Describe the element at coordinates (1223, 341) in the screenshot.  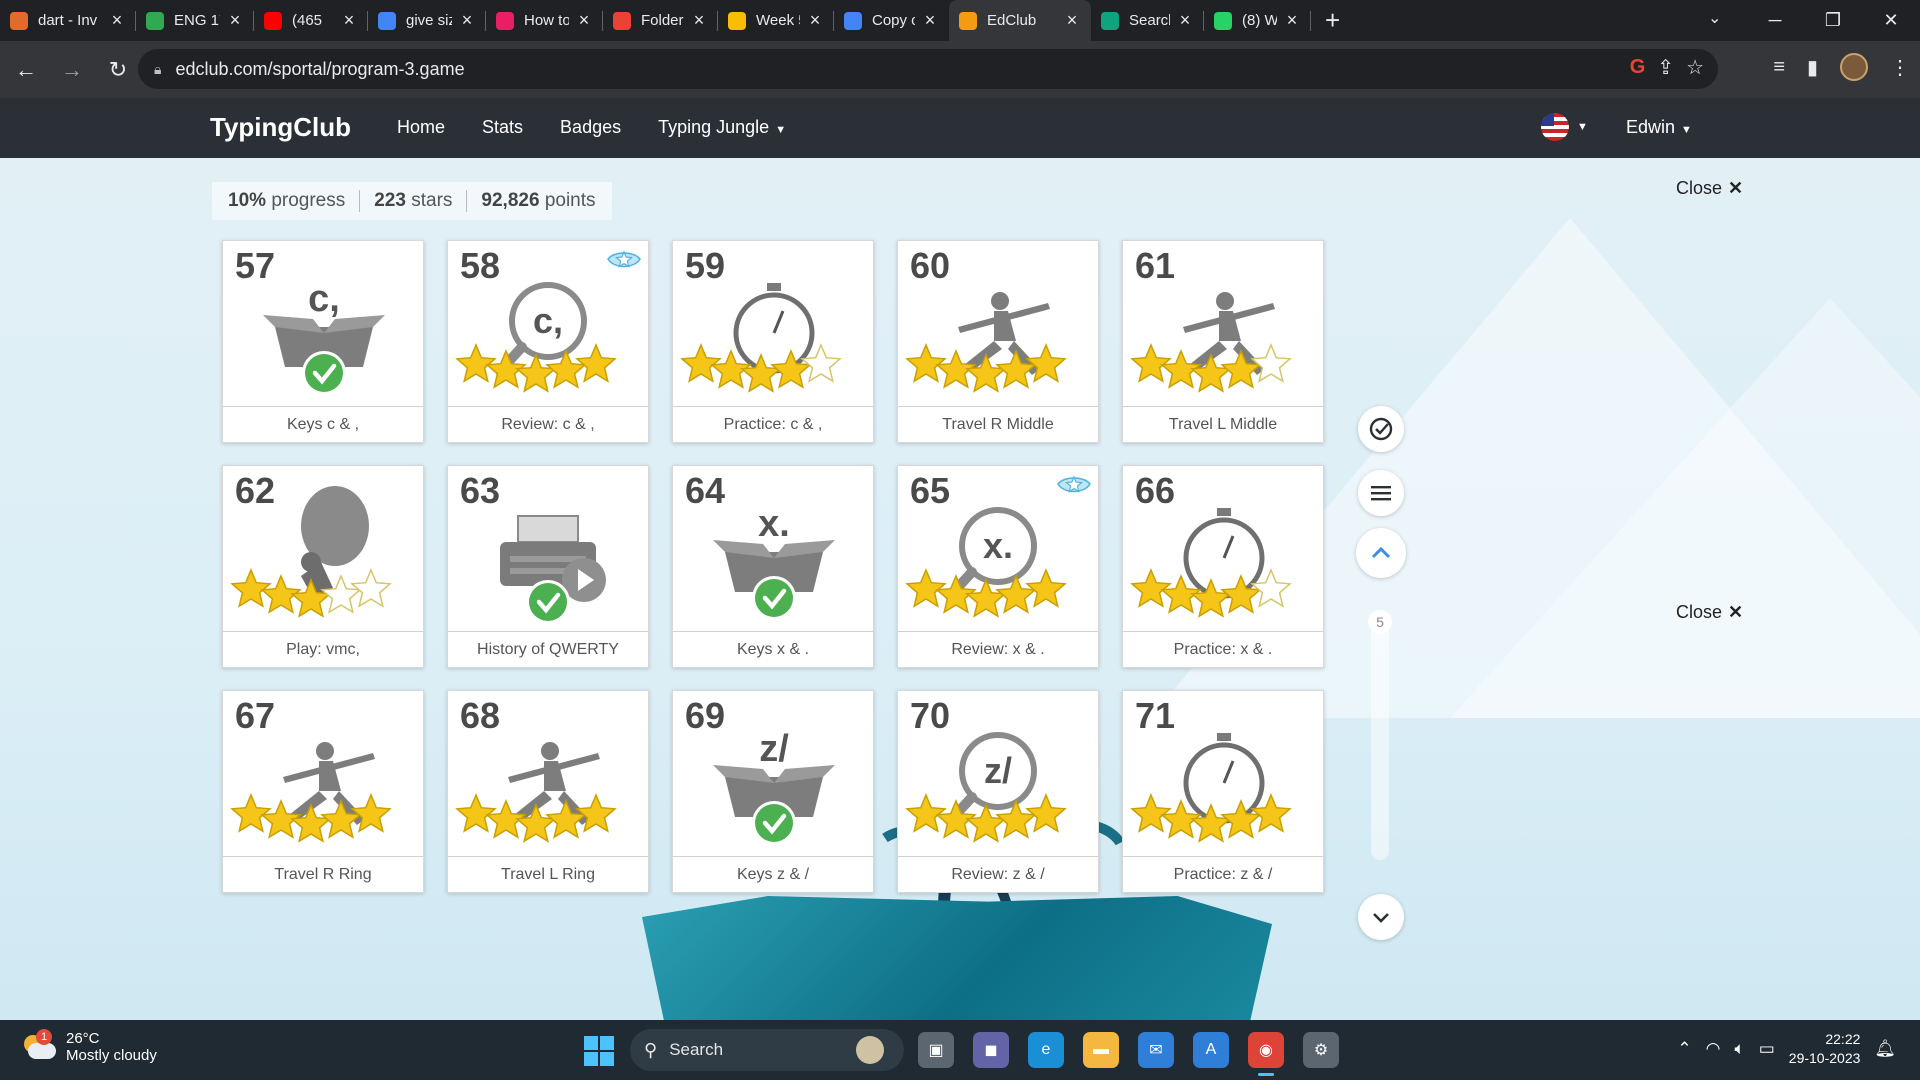
I see `lesson-card: 61 Travel L Middle` at that location.